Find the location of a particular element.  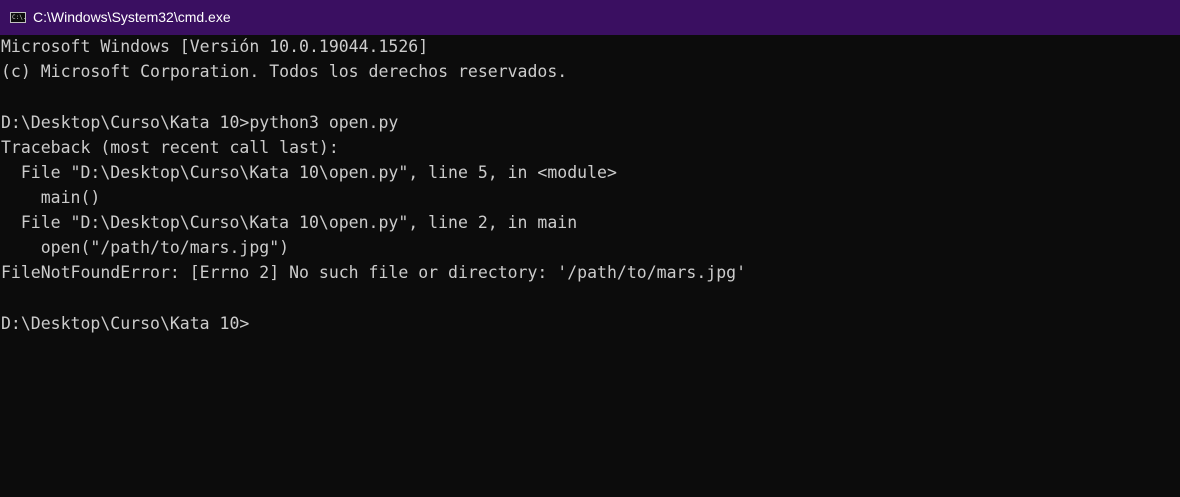

cmd-icon: C:\. is located at coordinates (18, 17).